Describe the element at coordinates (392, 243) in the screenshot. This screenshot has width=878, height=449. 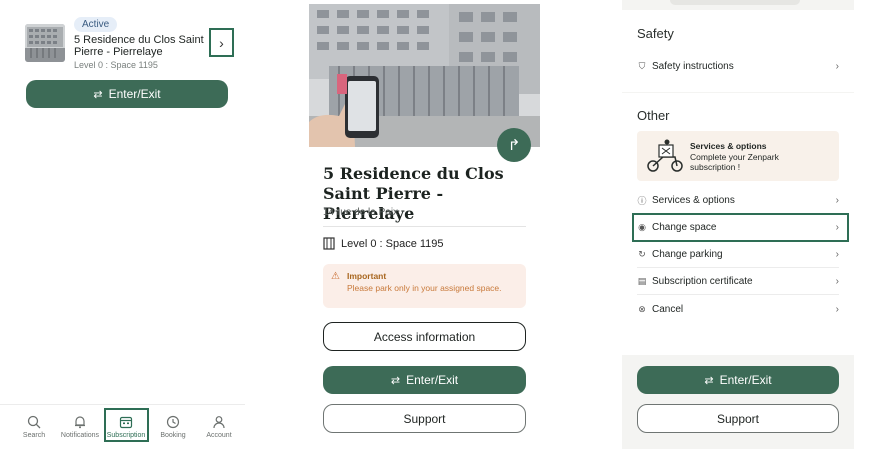
I see `space-info-label: Level 0 : Space 1195` at that location.